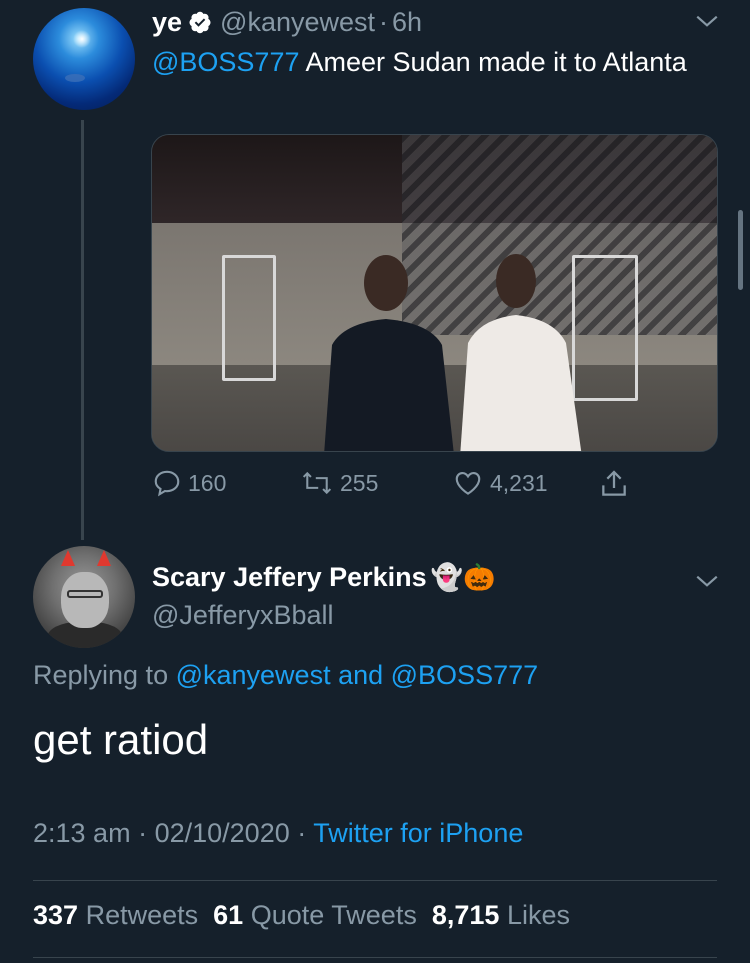  I want to click on retweets-label: Retweets, so click(142, 915).